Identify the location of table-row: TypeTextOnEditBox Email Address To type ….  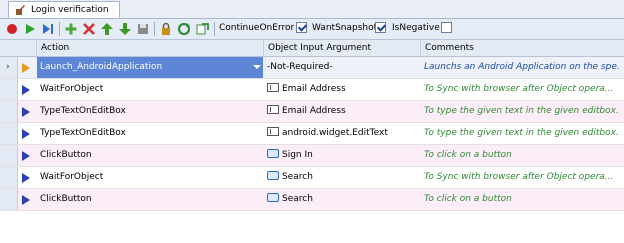
(312, 112).